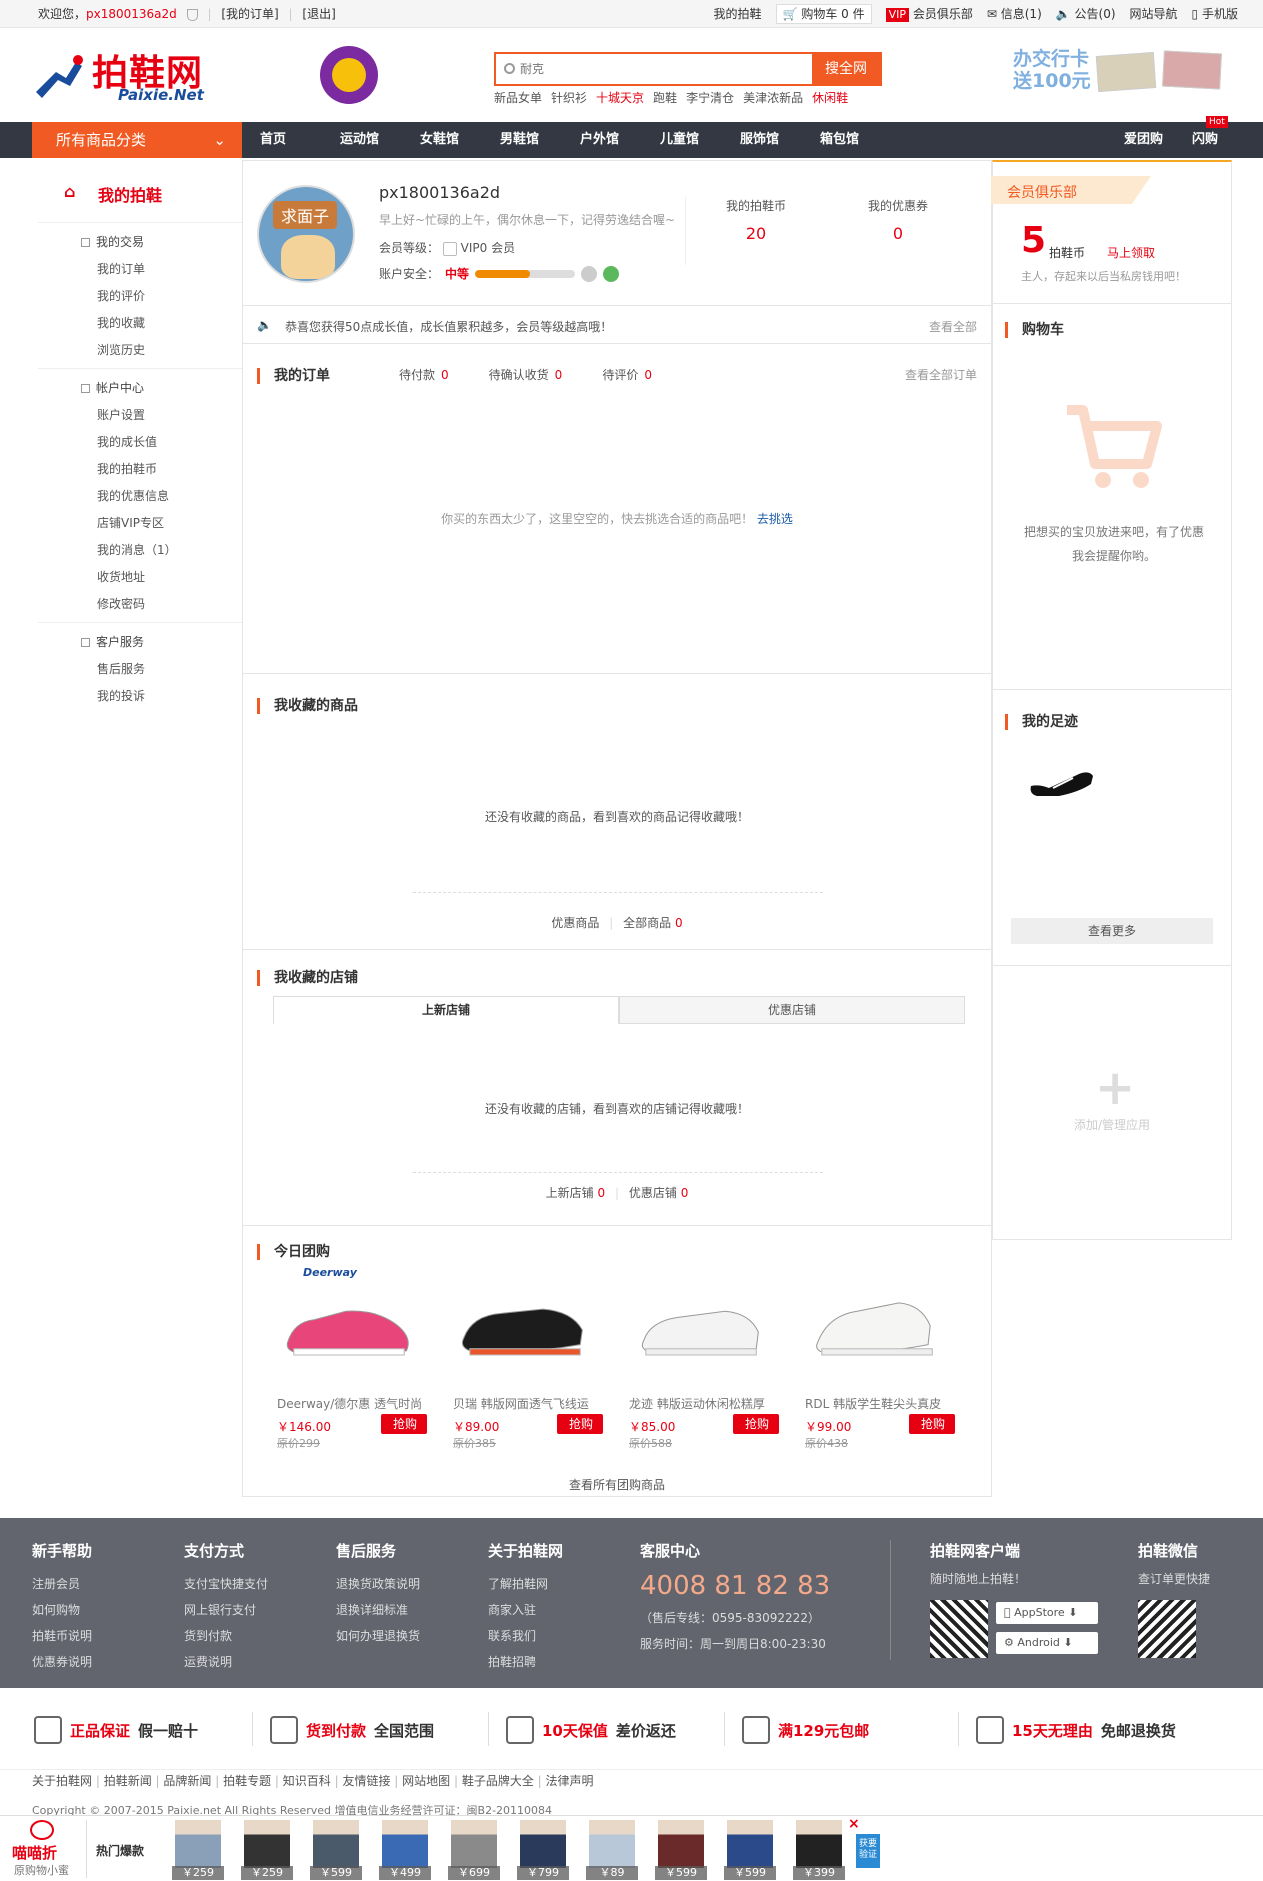 The height and width of the screenshot is (1881, 1263). What do you see at coordinates (140, 415) in the screenshot?
I see `sidebar-item: 账户设置` at bounding box center [140, 415].